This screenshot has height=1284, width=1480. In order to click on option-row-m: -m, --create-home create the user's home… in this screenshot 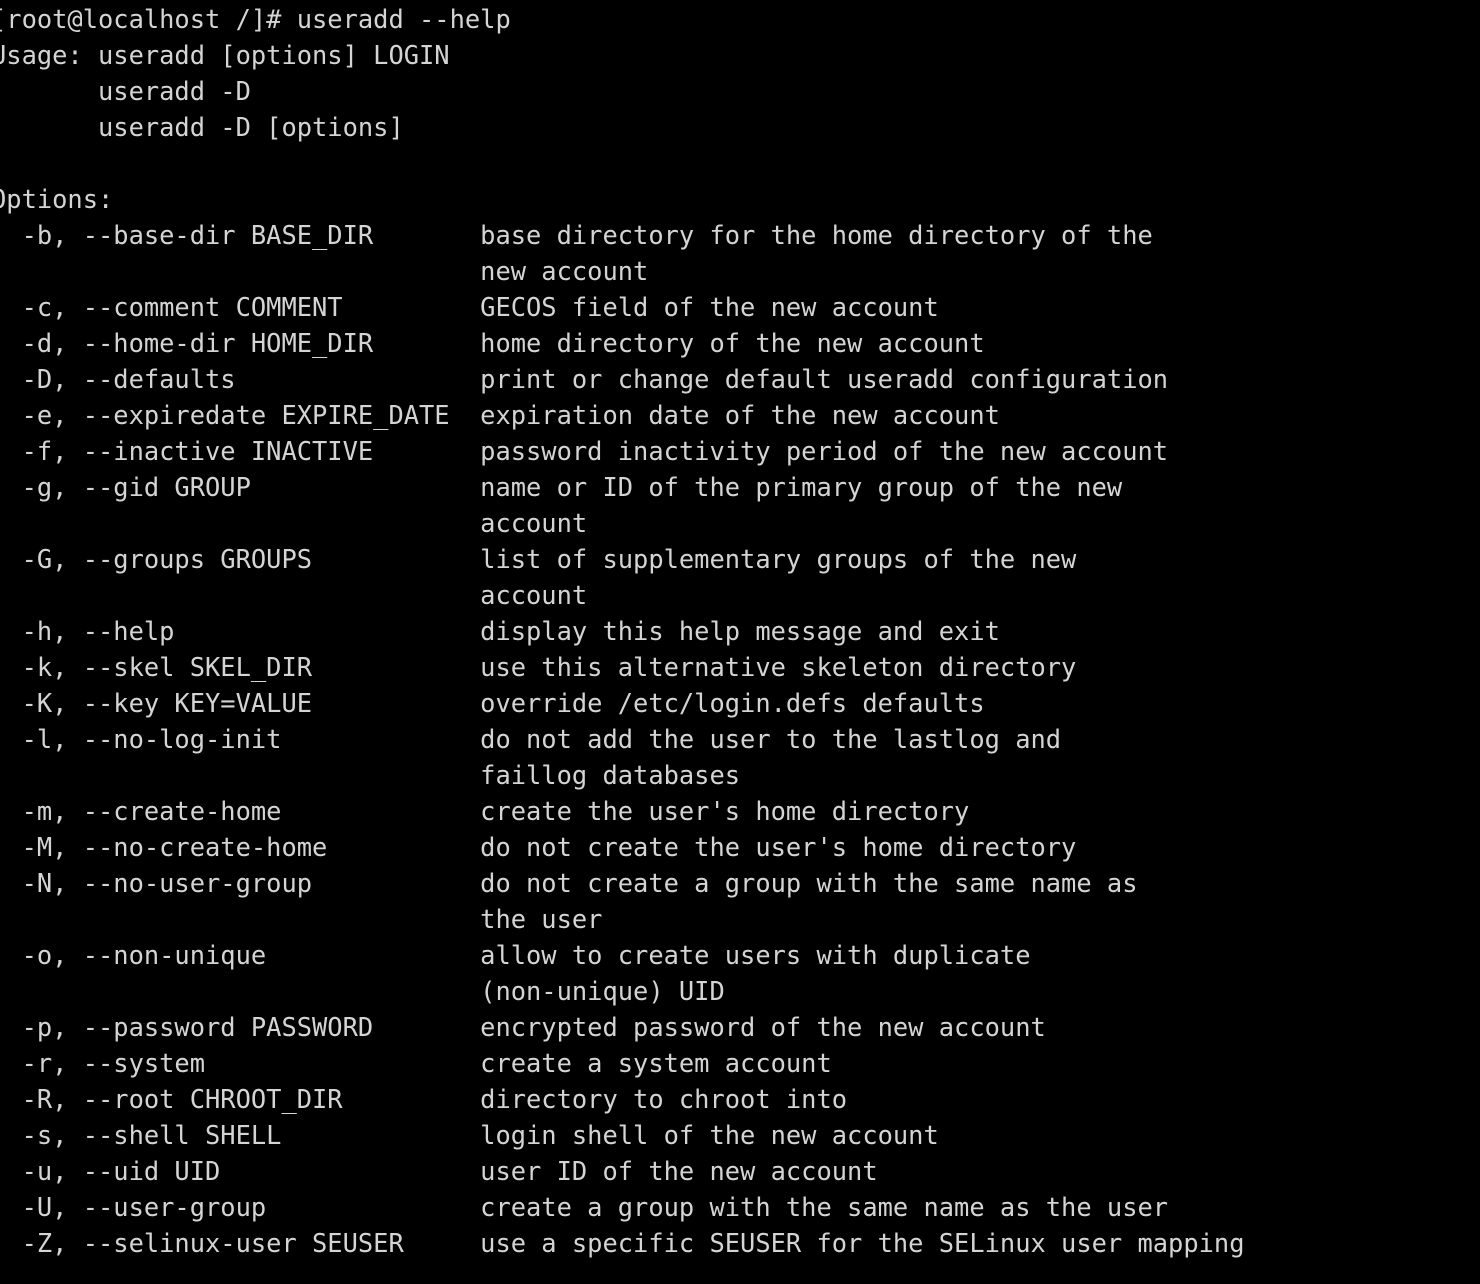, I will do `click(485, 811)`.